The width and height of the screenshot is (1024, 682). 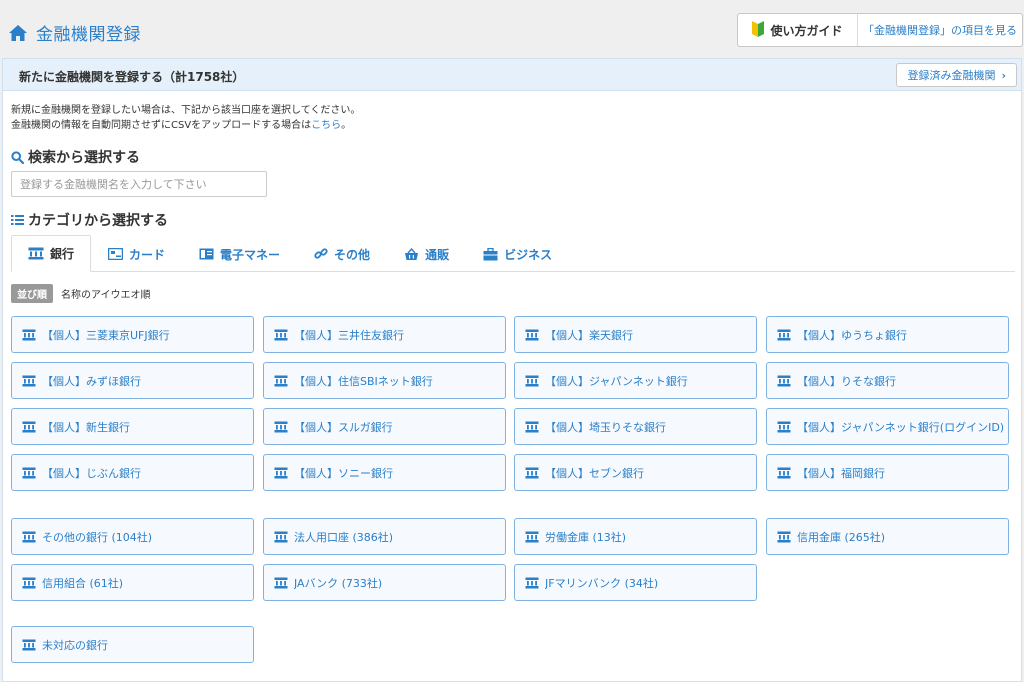 I want to click on bank-button-label: 信用組合 (61社), so click(x=83, y=583).